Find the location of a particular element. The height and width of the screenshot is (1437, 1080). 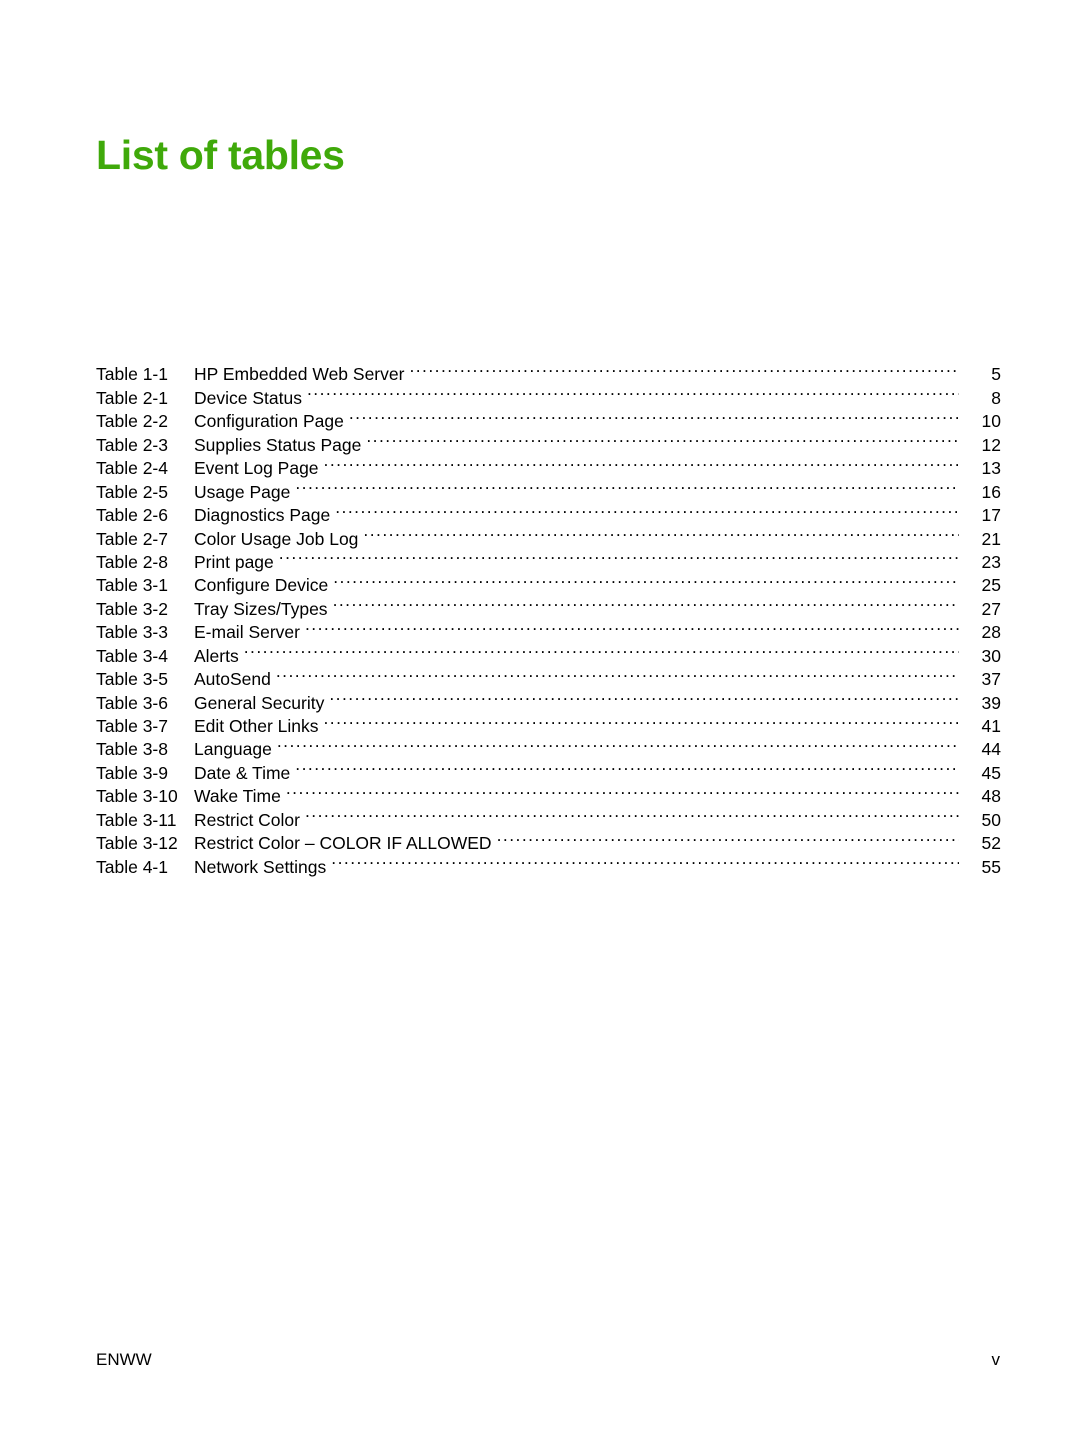

entry-caption: Network Settings is located at coordinates (260, 866).